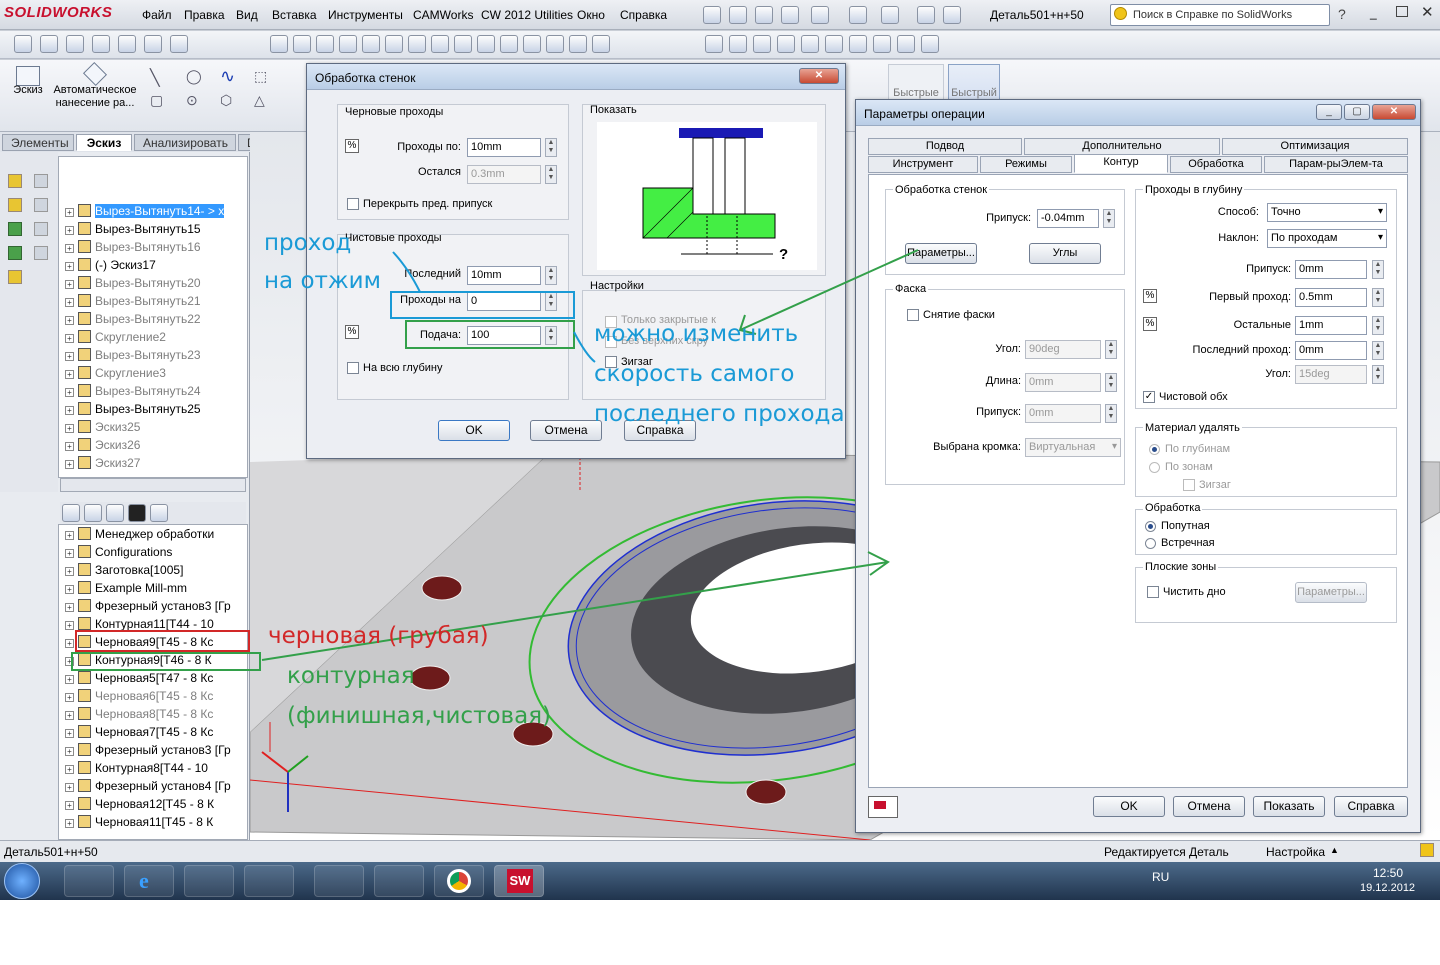 Image resolution: width=1440 pixels, height=965 pixels. What do you see at coordinates (490, 334) in the screenshot?
I see `feed-highlight` at bounding box center [490, 334].